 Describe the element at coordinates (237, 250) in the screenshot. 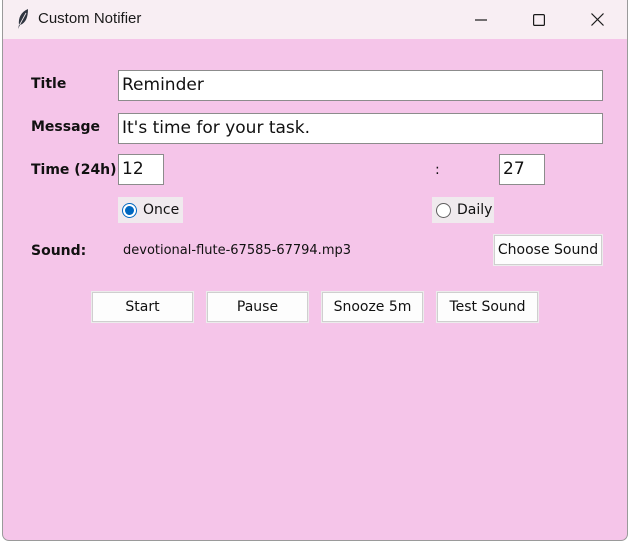

I see `sound-filename: devotional-flute-67585-67794.mp3` at that location.